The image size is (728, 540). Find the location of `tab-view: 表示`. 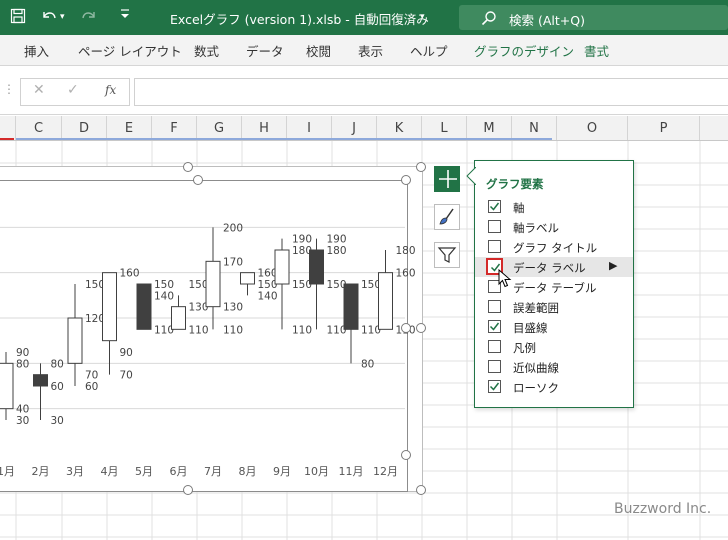

tab-view: 表示 is located at coordinates (370, 50).